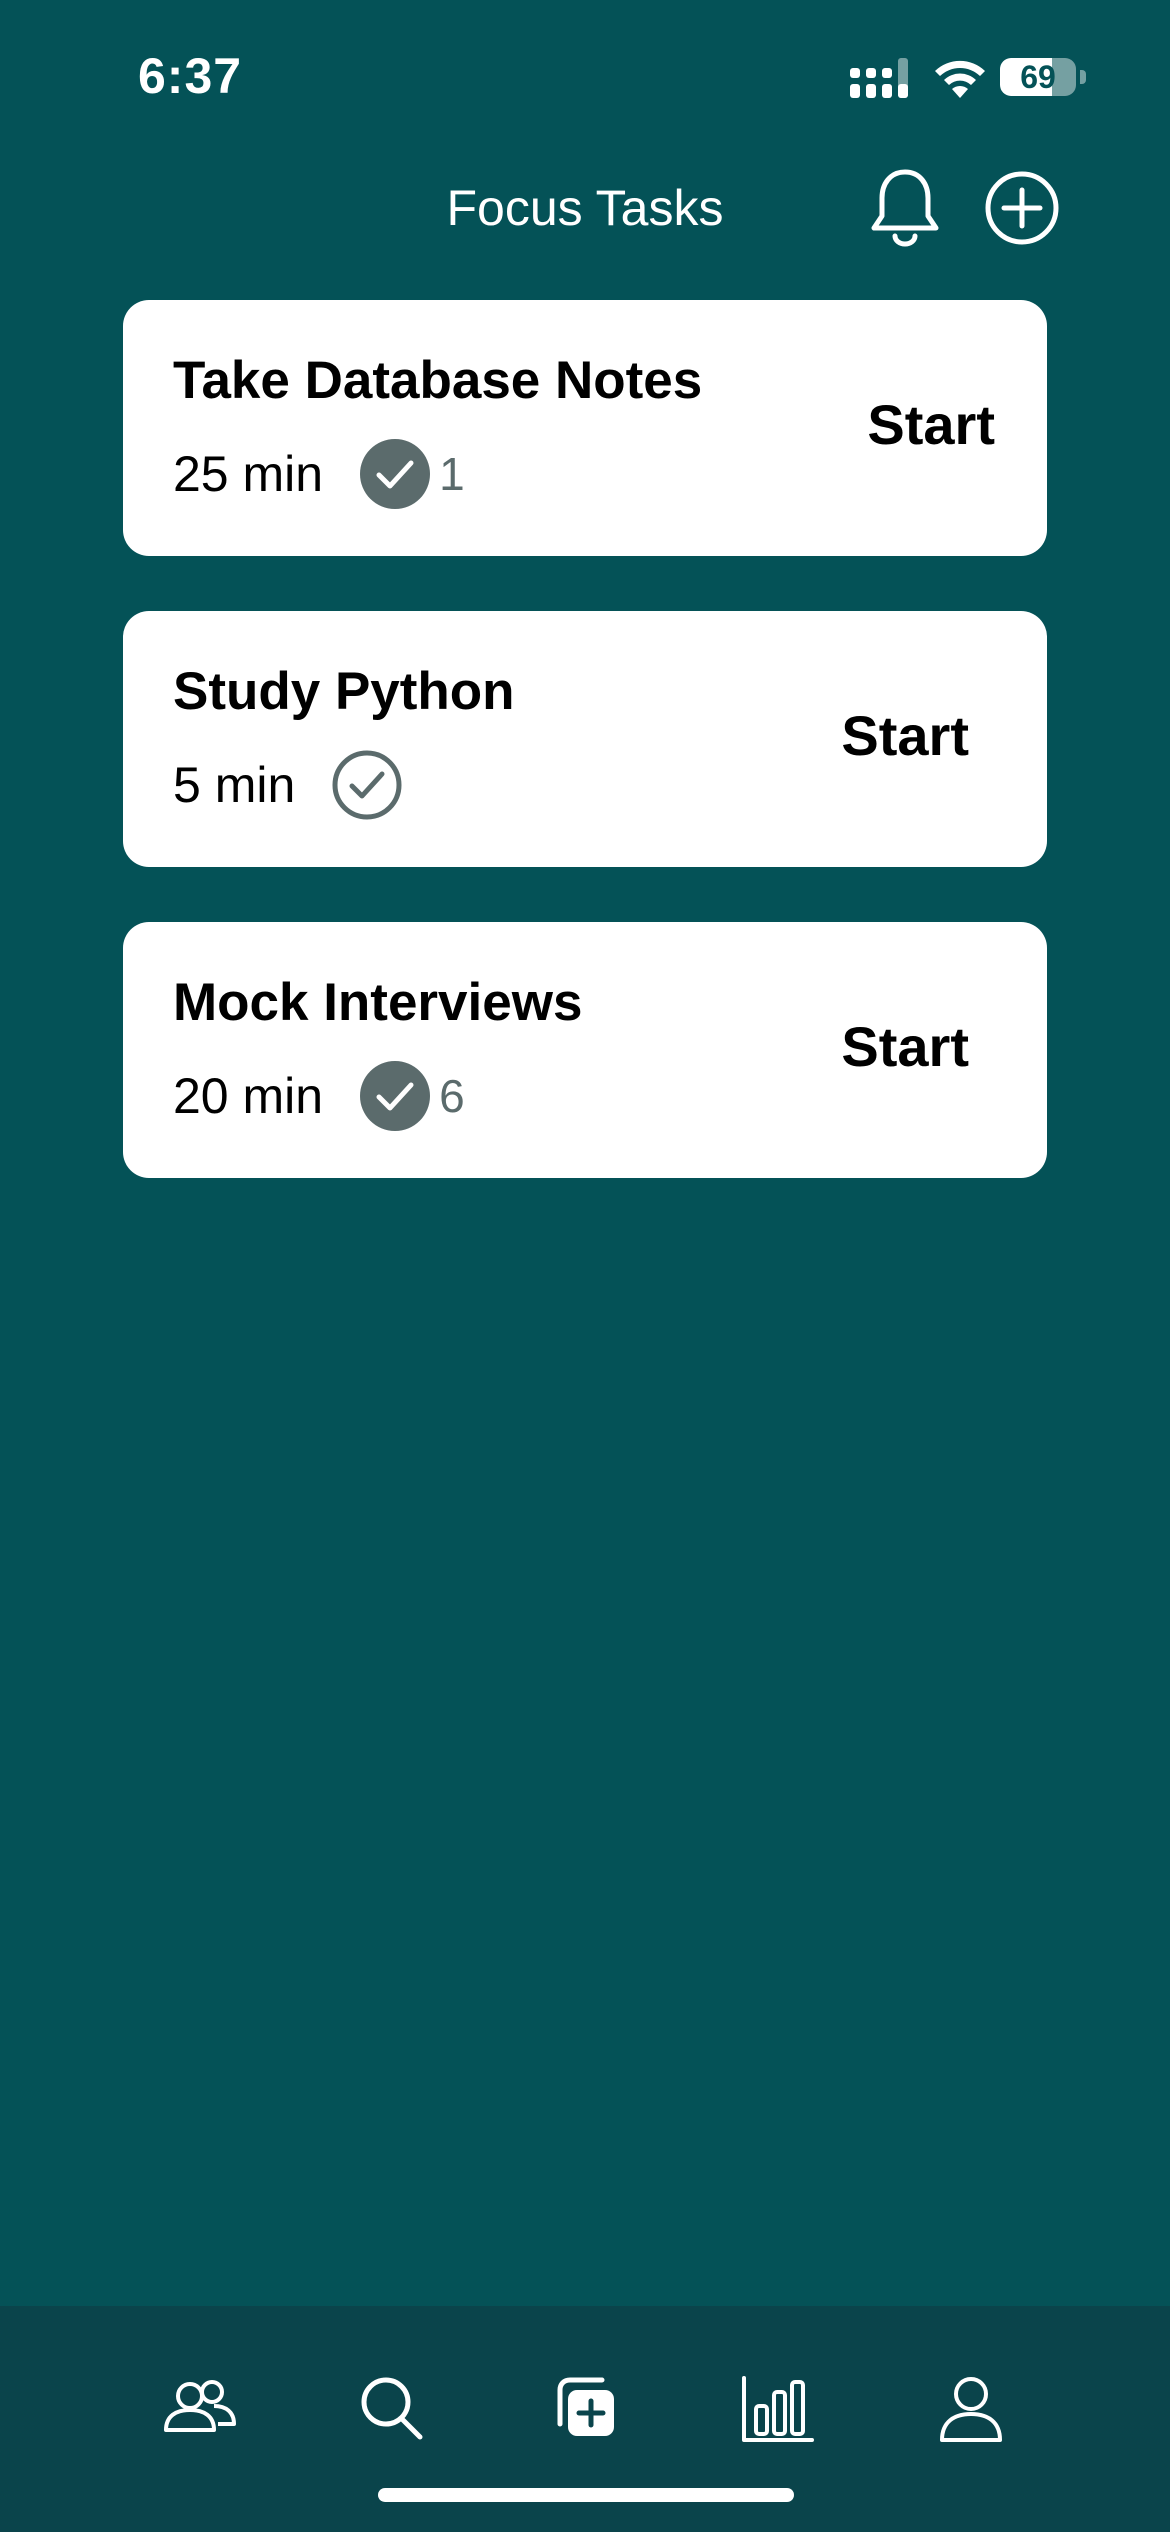 The height and width of the screenshot is (2532, 1170). What do you see at coordinates (344, 691) in the screenshot?
I see `task-title: Study Python` at bounding box center [344, 691].